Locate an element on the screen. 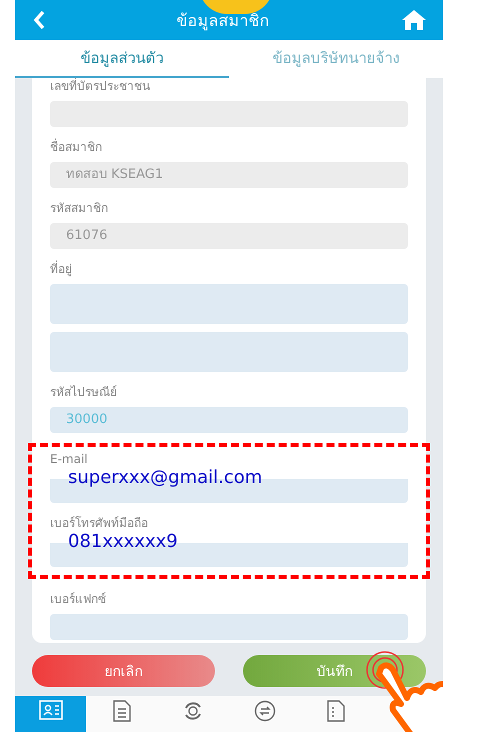 Image resolution: width=494 pixels, height=732 pixels. cancel-button: ยกเลิก is located at coordinates (123, 671).